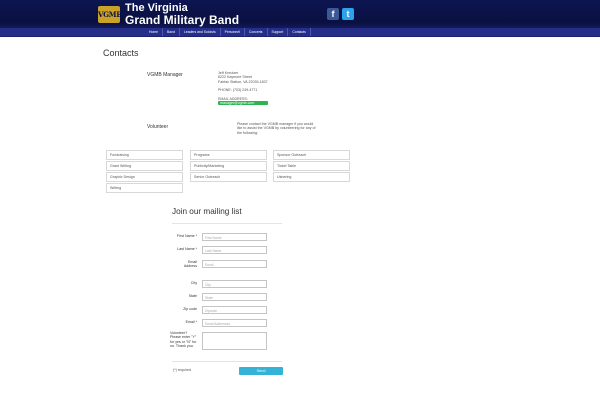  I want to click on send-button: Send, so click(261, 371).